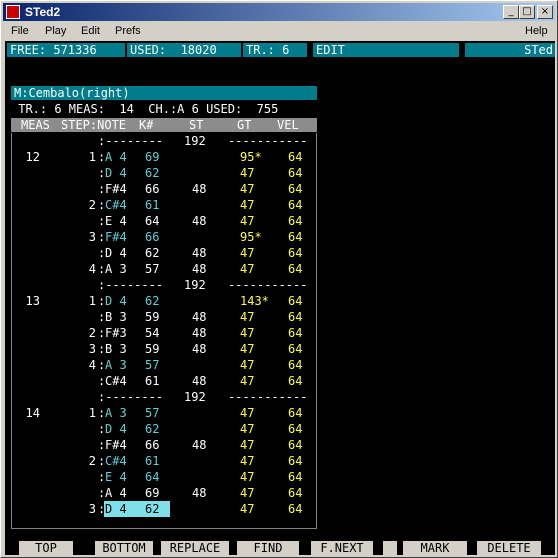  I want to click on menu-file: File, so click(20, 31).